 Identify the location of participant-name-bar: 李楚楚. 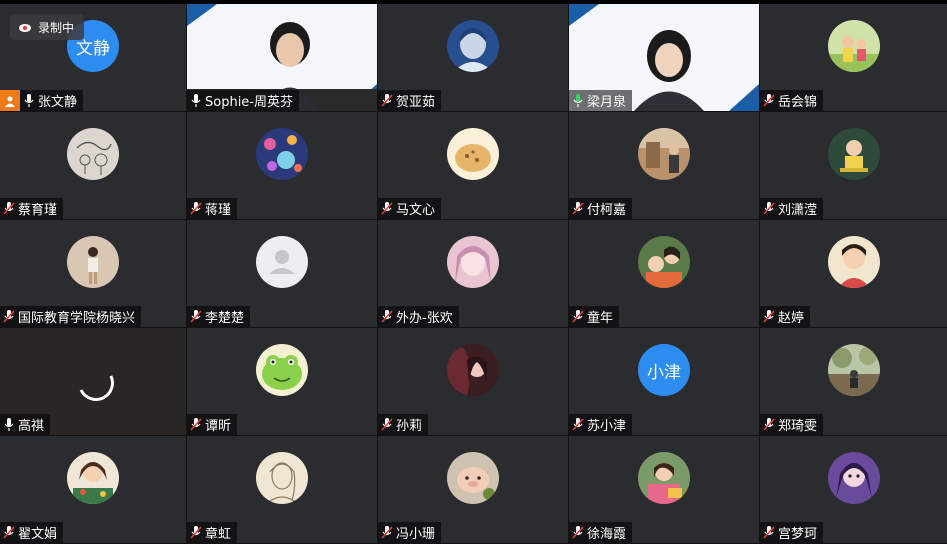
(219, 316).